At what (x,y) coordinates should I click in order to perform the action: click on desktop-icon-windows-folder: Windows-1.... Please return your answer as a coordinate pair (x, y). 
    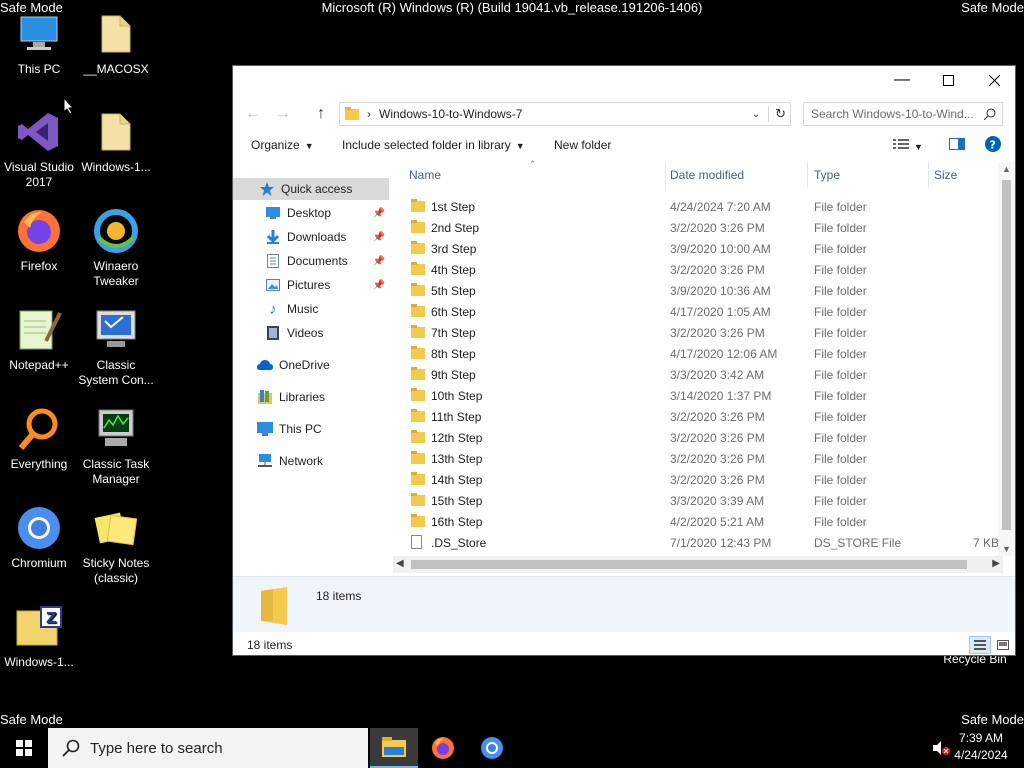
    Looking at the image, I should click on (116, 141).